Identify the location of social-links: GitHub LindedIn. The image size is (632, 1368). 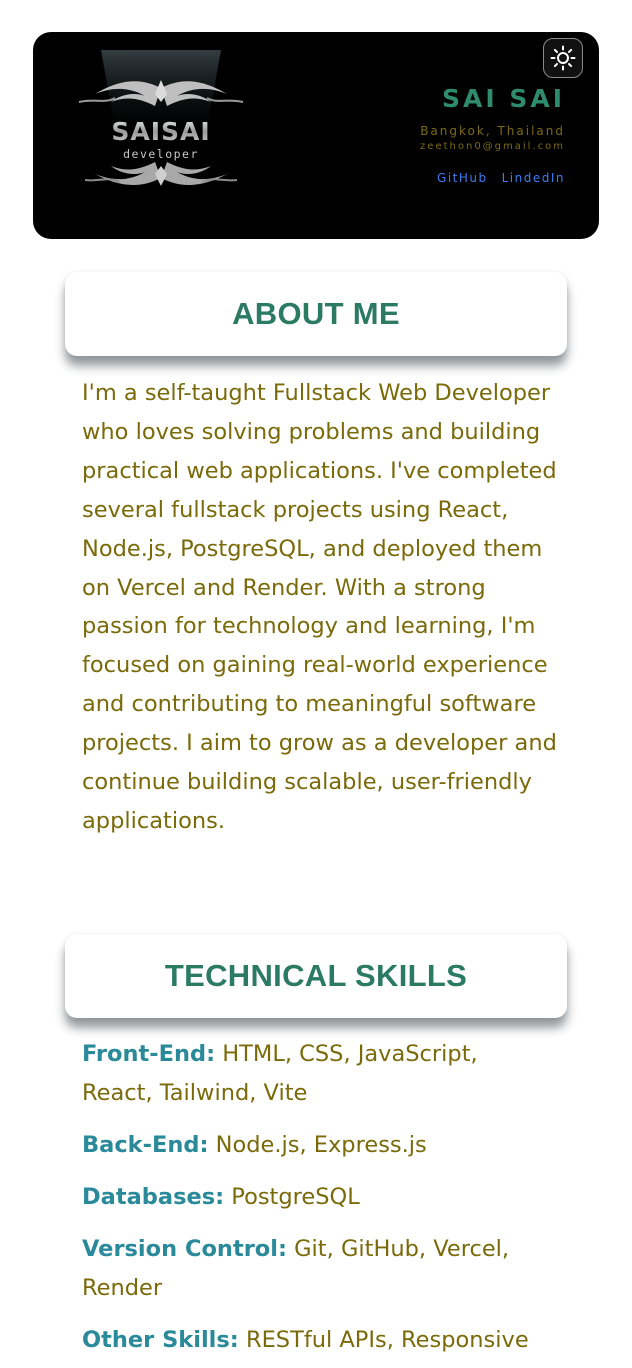
(492, 178).